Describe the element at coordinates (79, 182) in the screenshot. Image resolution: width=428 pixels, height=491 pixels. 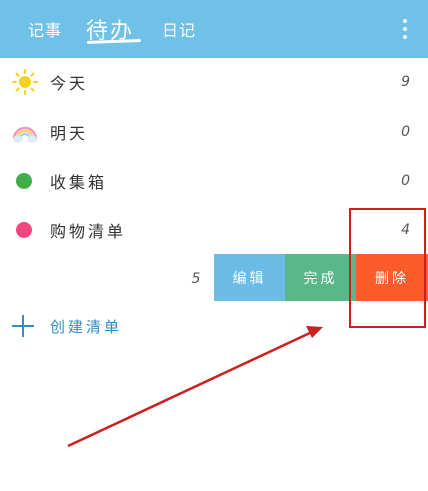
I see `list-label: 收集箱` at that location.